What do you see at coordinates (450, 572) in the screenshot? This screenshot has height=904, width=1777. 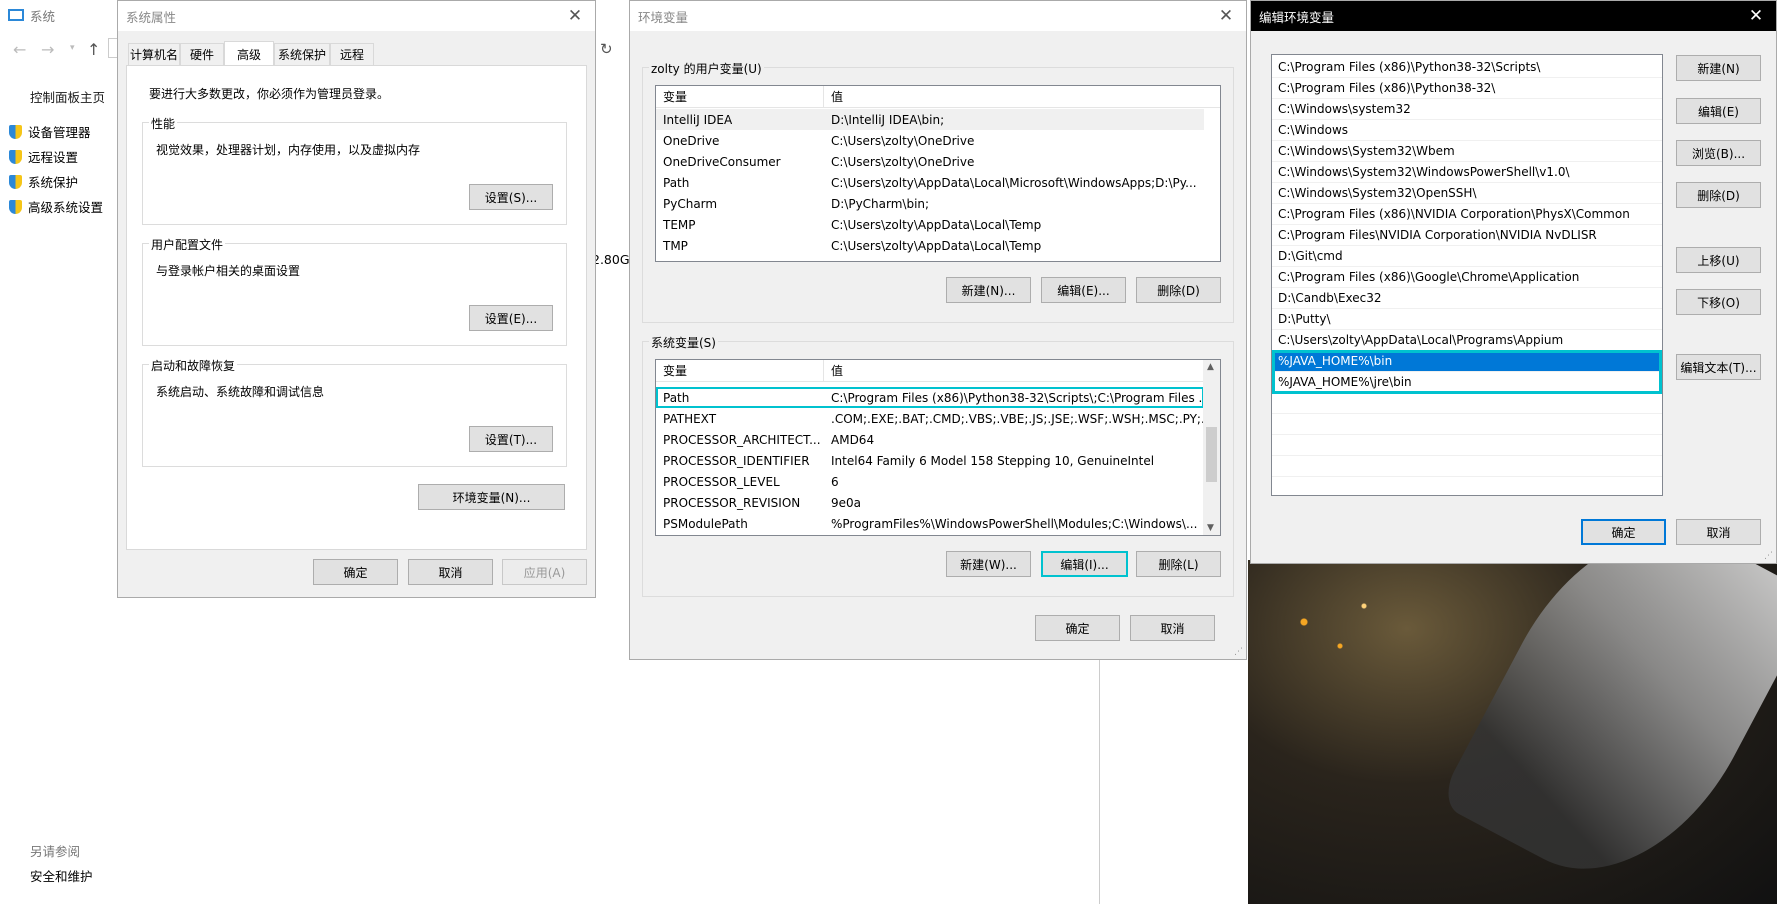 I see `sysprops-cancel-button: 取消` at bounding box center [450, 572].